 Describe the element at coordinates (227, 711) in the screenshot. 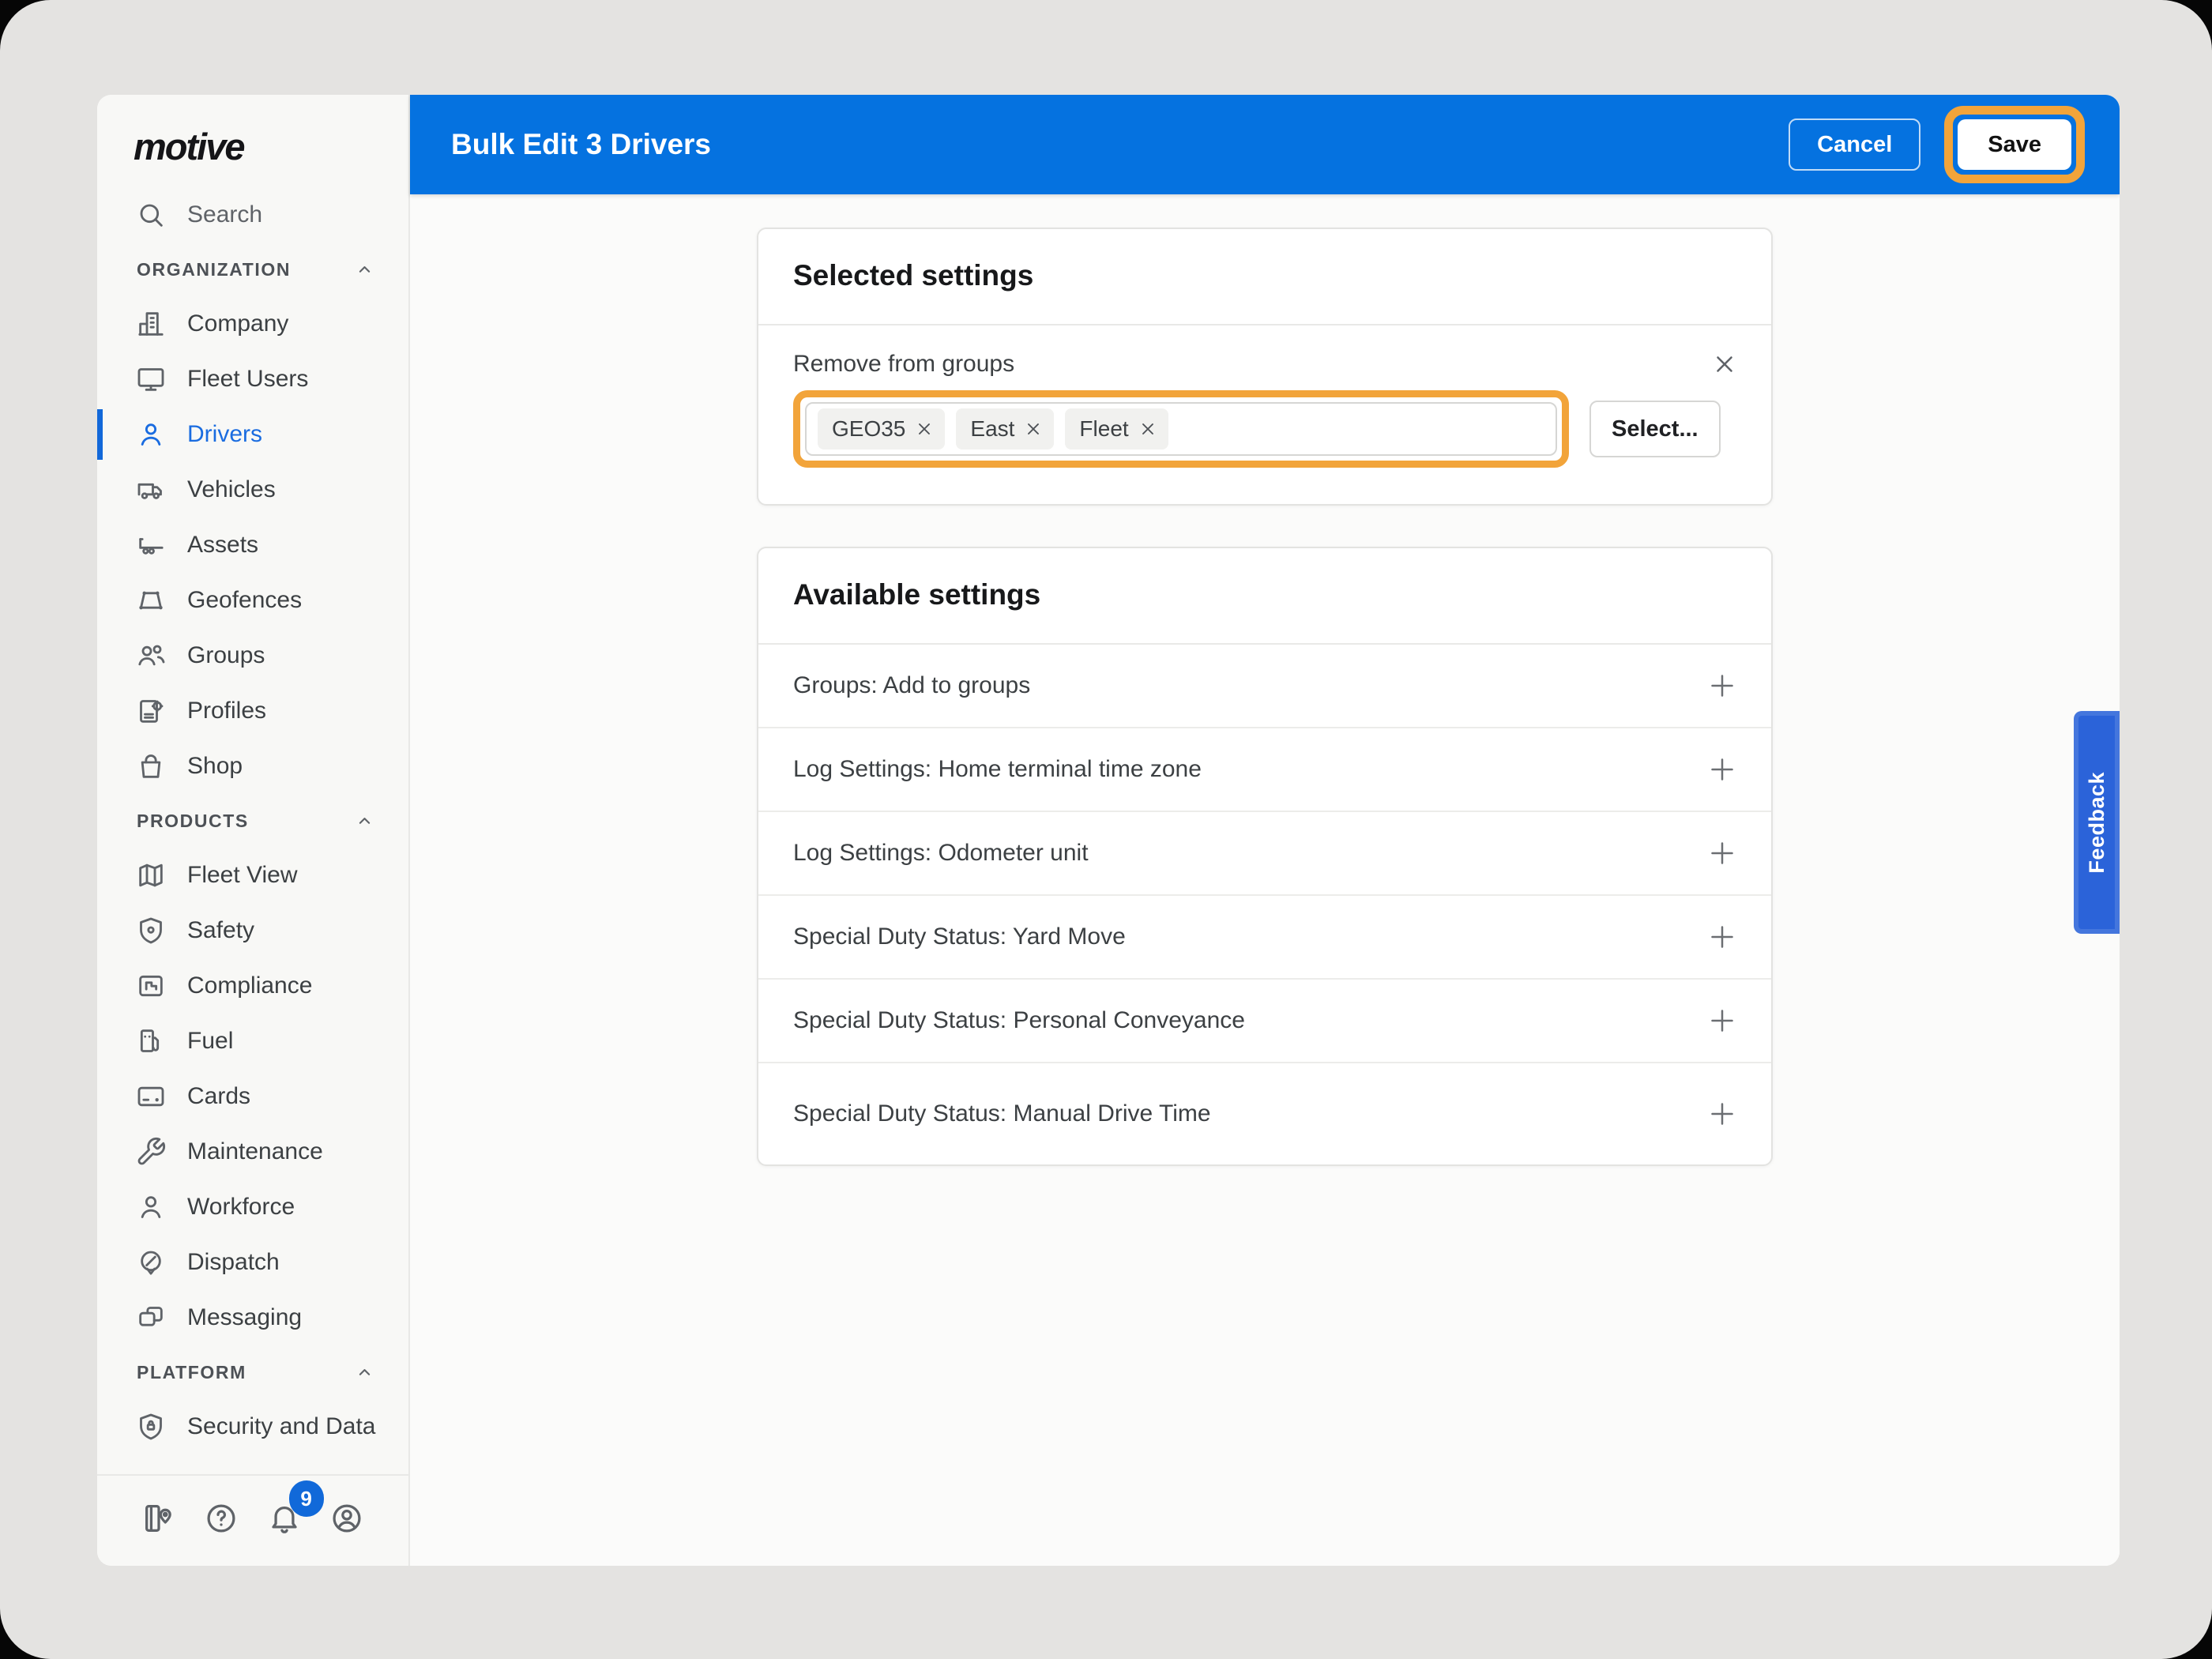

I see `sidebar-item-label: Profiles` at that location.